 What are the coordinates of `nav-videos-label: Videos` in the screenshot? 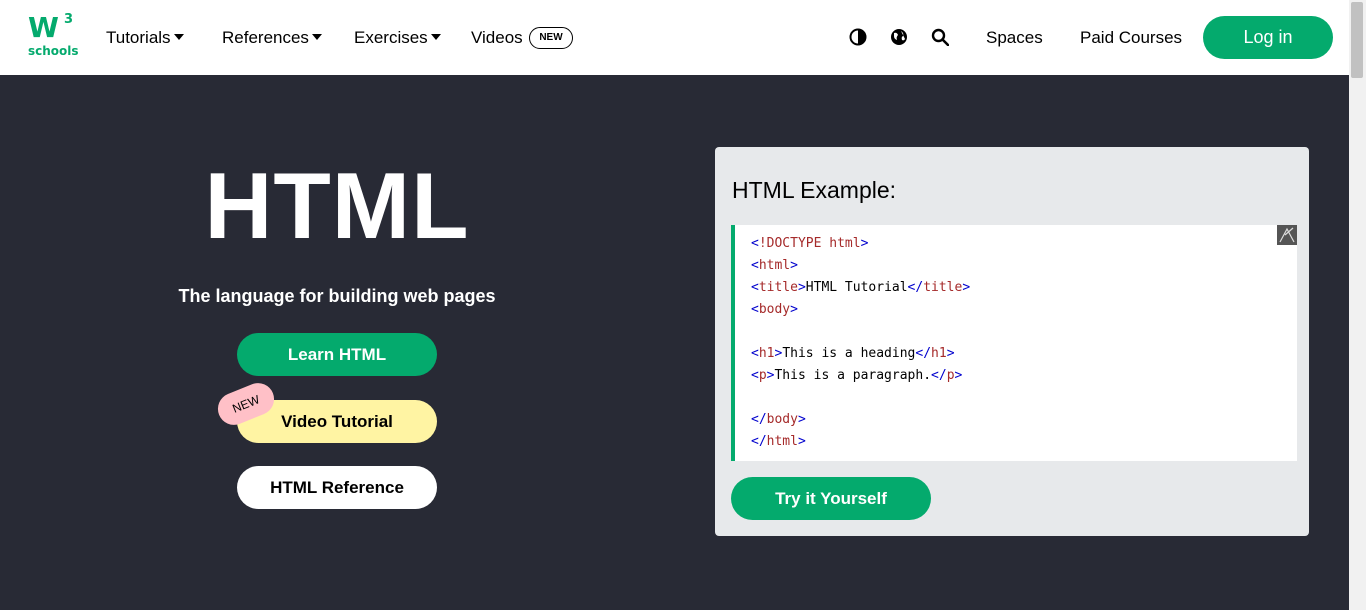 It's located at (497, 37).